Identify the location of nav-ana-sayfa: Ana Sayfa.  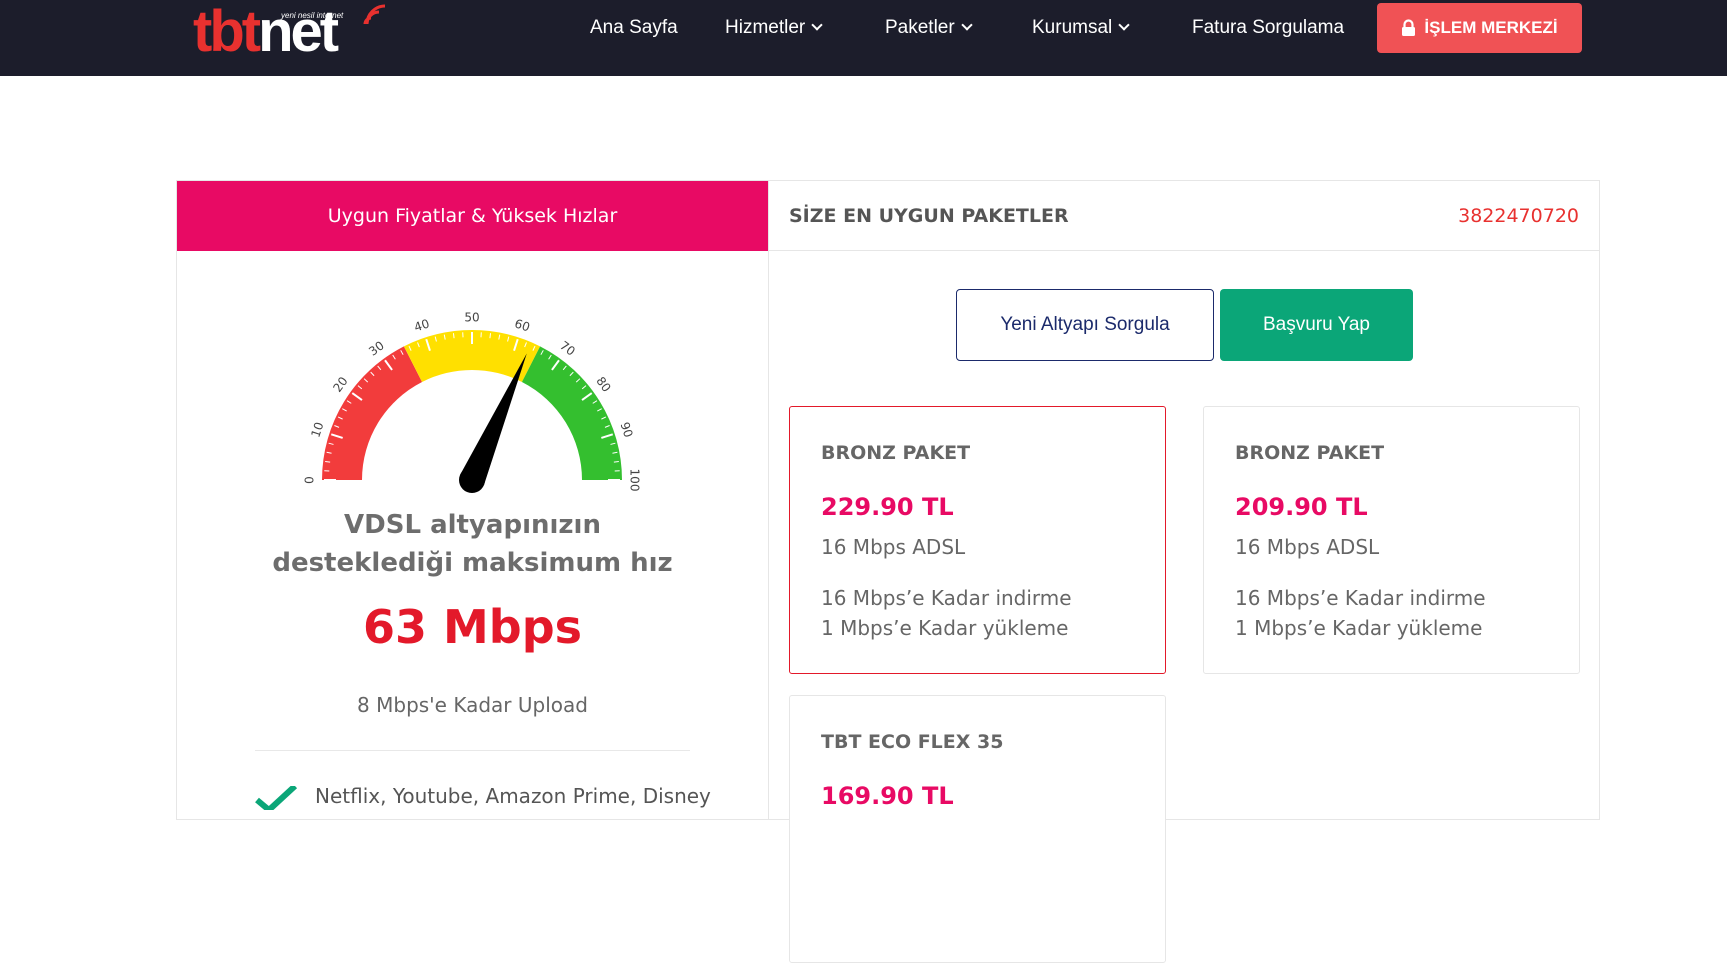
(634, 28).